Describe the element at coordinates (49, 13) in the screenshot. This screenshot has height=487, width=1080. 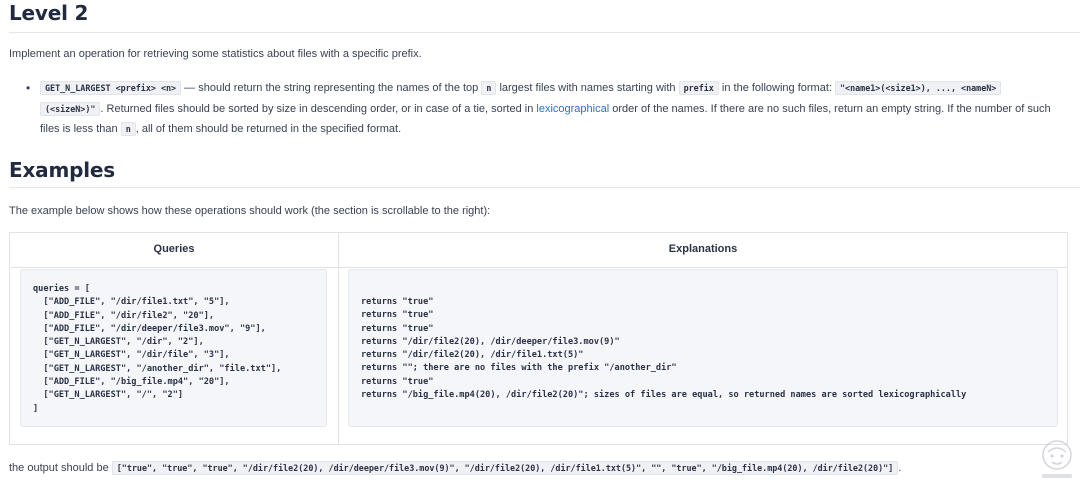
I see `level-heading: Level 2` at that location.